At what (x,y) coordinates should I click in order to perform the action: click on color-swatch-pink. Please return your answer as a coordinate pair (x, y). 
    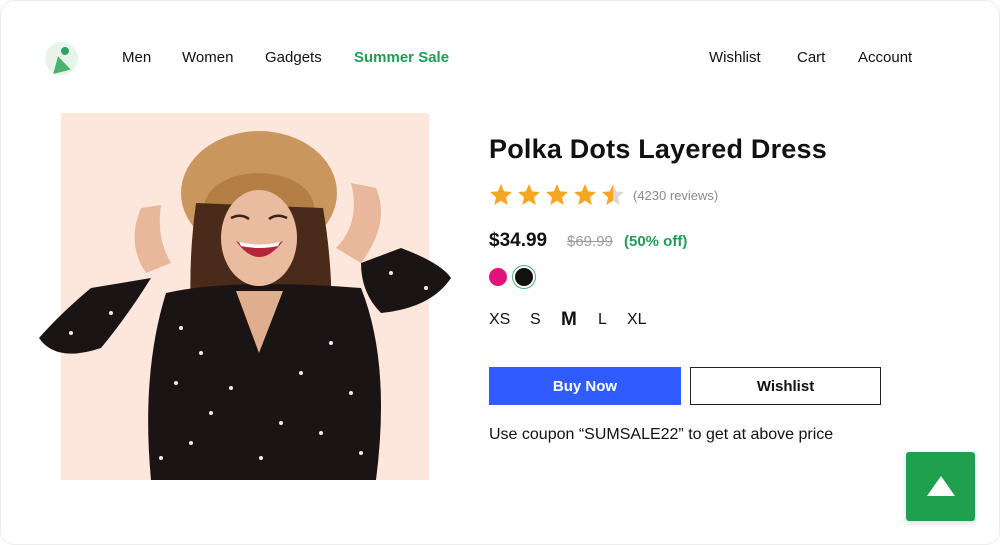
    Looking at the image, I should click on (498, 277).